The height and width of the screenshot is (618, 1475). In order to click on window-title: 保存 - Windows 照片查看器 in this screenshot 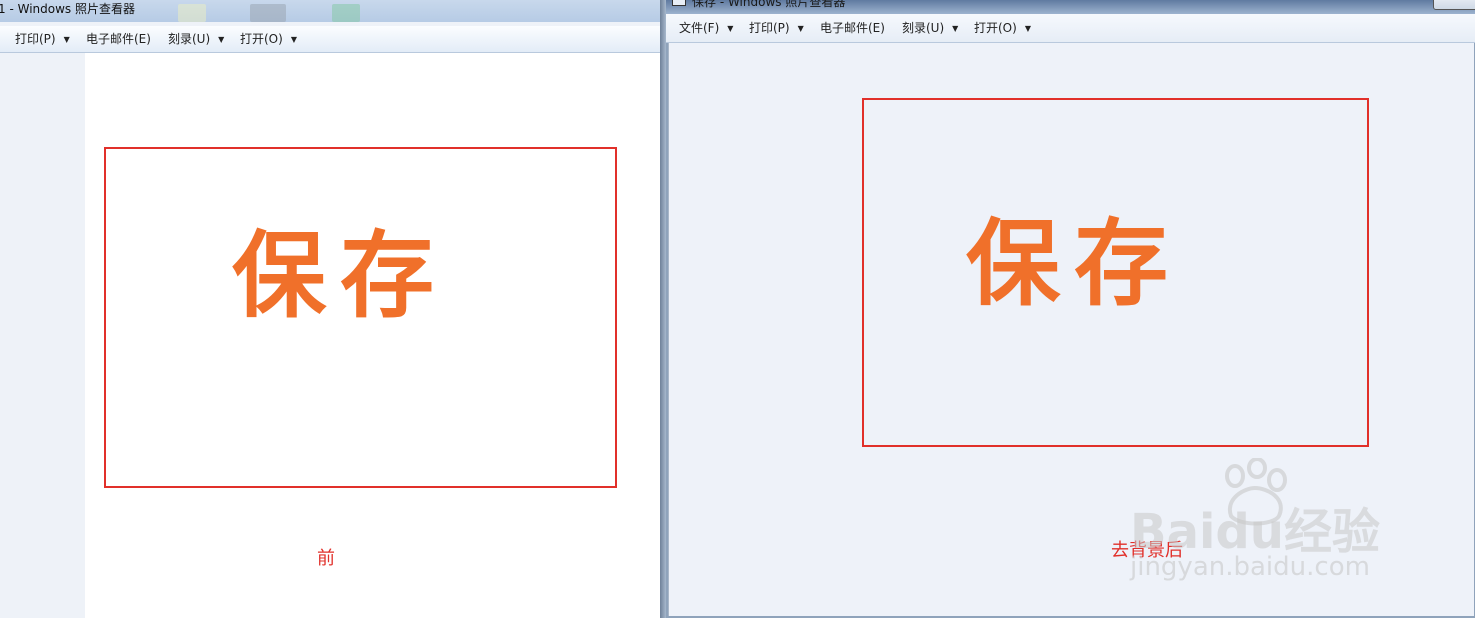, I will do `click(769, 4)`.